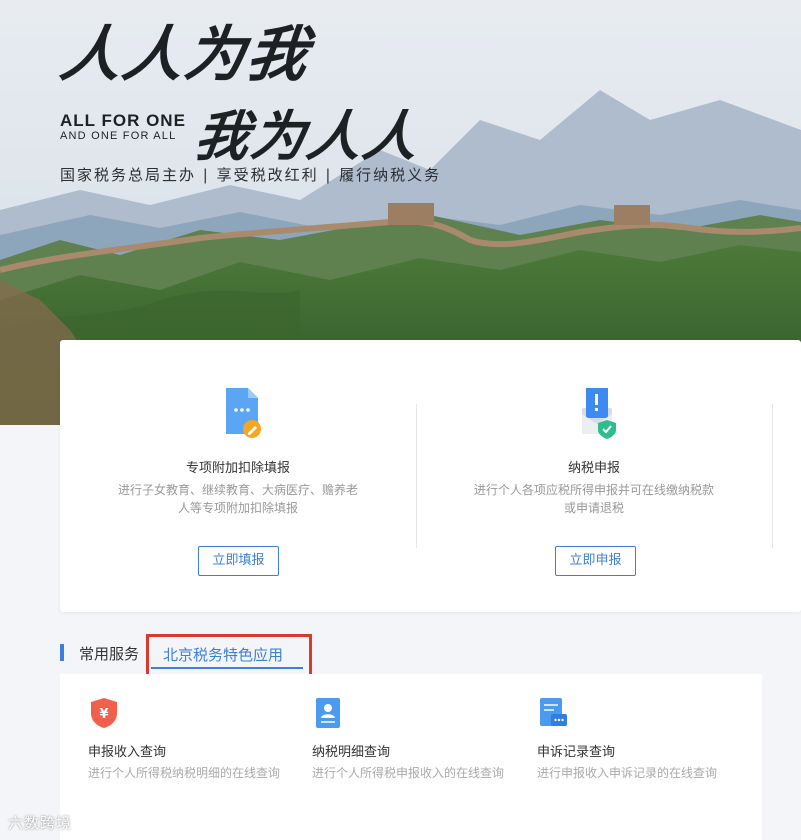 The width and height of the screenshot is (801, 840). Describe the element at coordinates (772, 476) in the screenshot. I see `column-divider` at that location.